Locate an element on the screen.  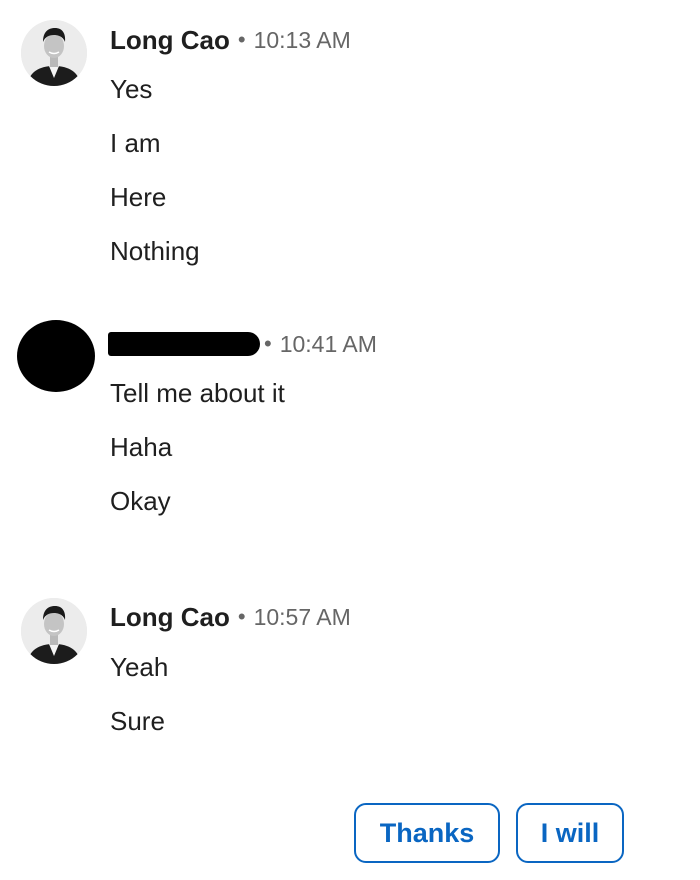
message-line: Nothing is located at coordinates (155, 251).